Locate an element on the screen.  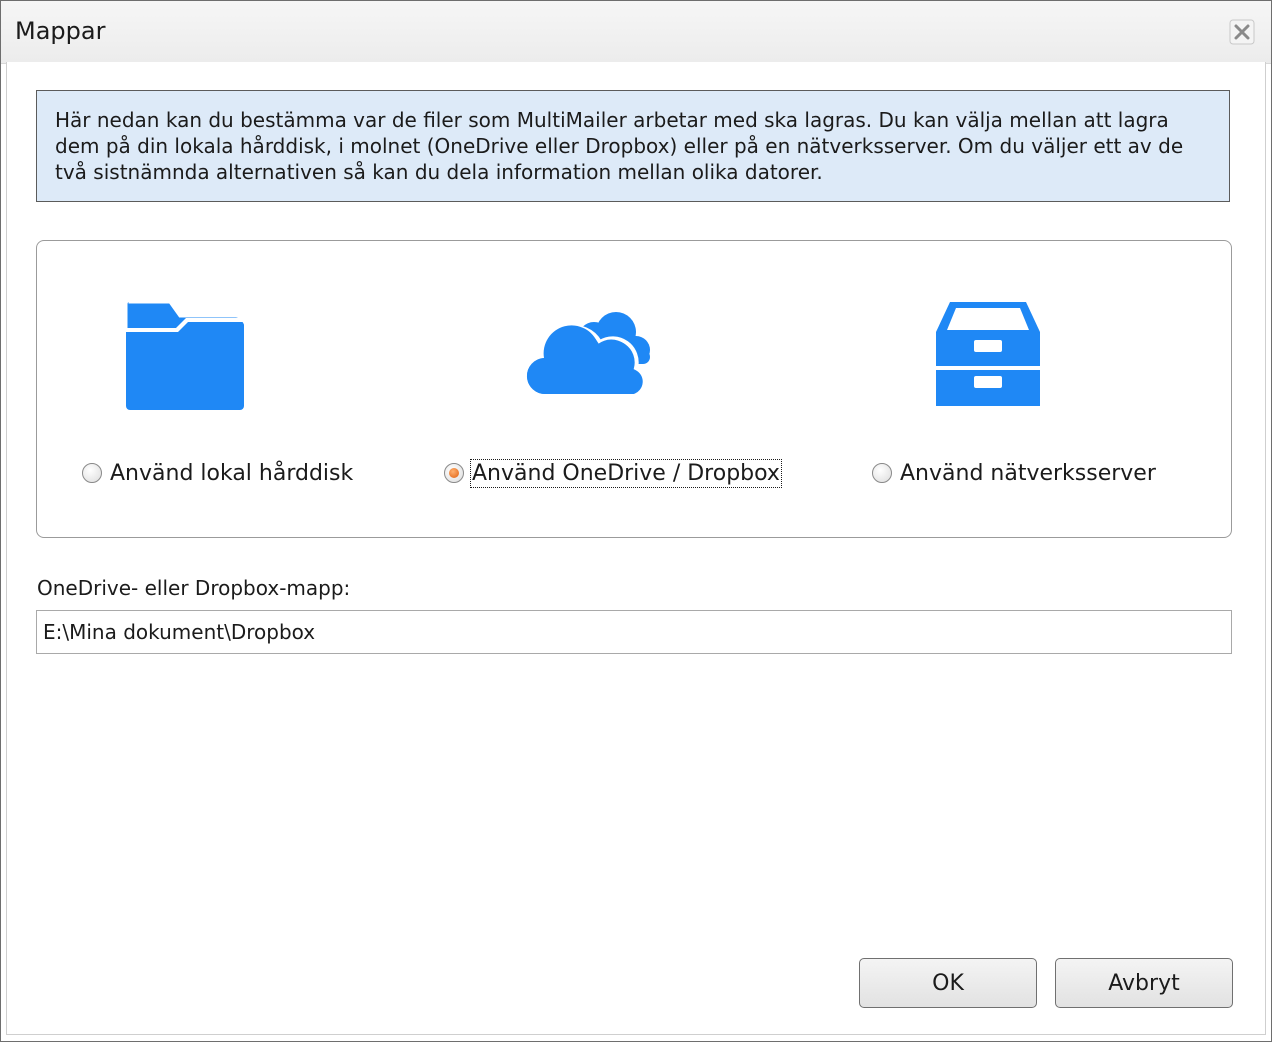
radio-local-disk: Använd lokal hårddisk is located at coordinates (217, 473).